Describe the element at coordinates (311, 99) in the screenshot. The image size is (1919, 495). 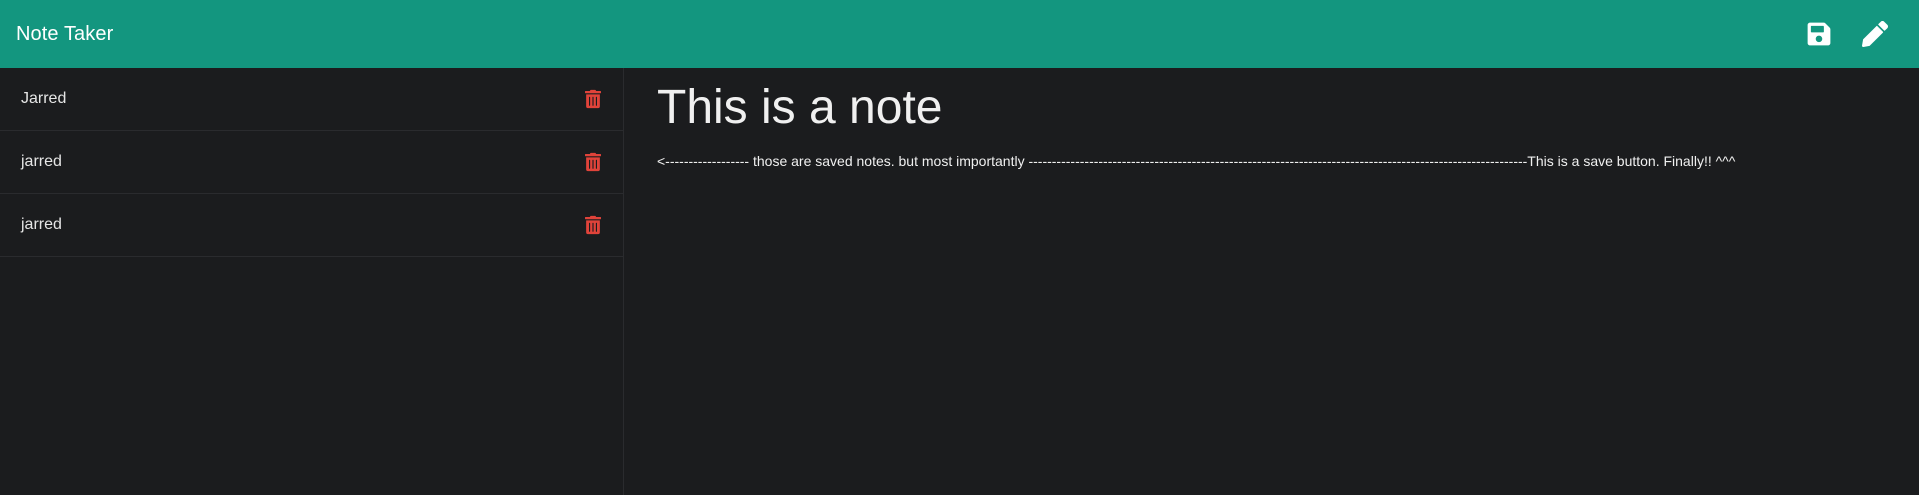
I see `list-item: Jarred` at that location.